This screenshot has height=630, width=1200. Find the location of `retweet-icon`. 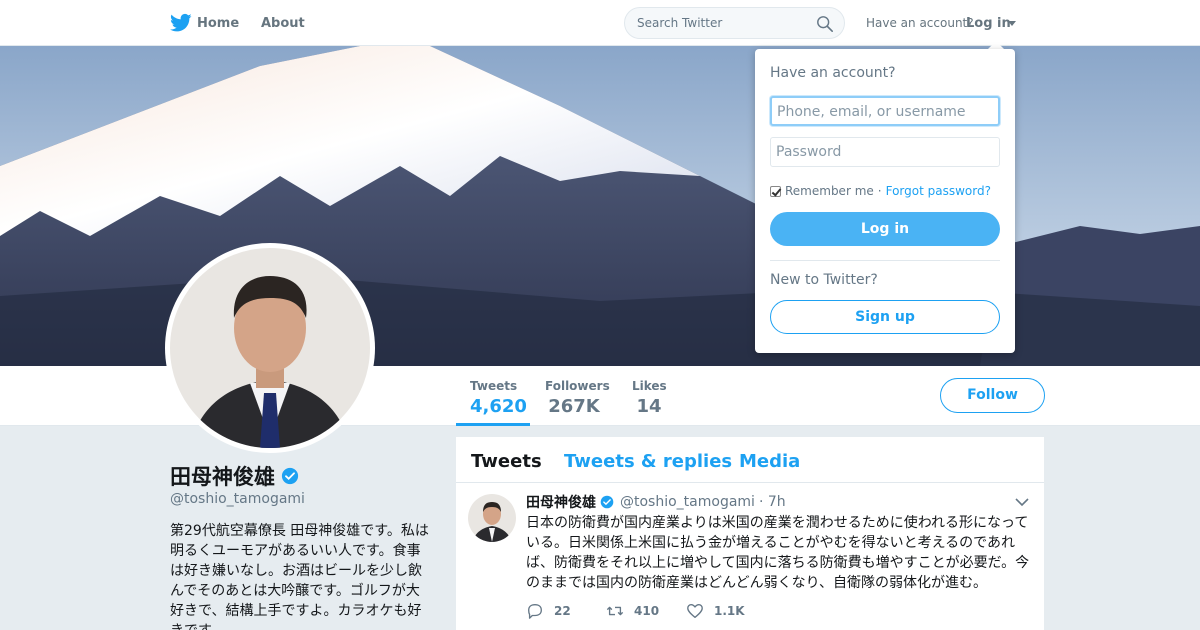

retweet-icon is located at coordinates (615, 611).